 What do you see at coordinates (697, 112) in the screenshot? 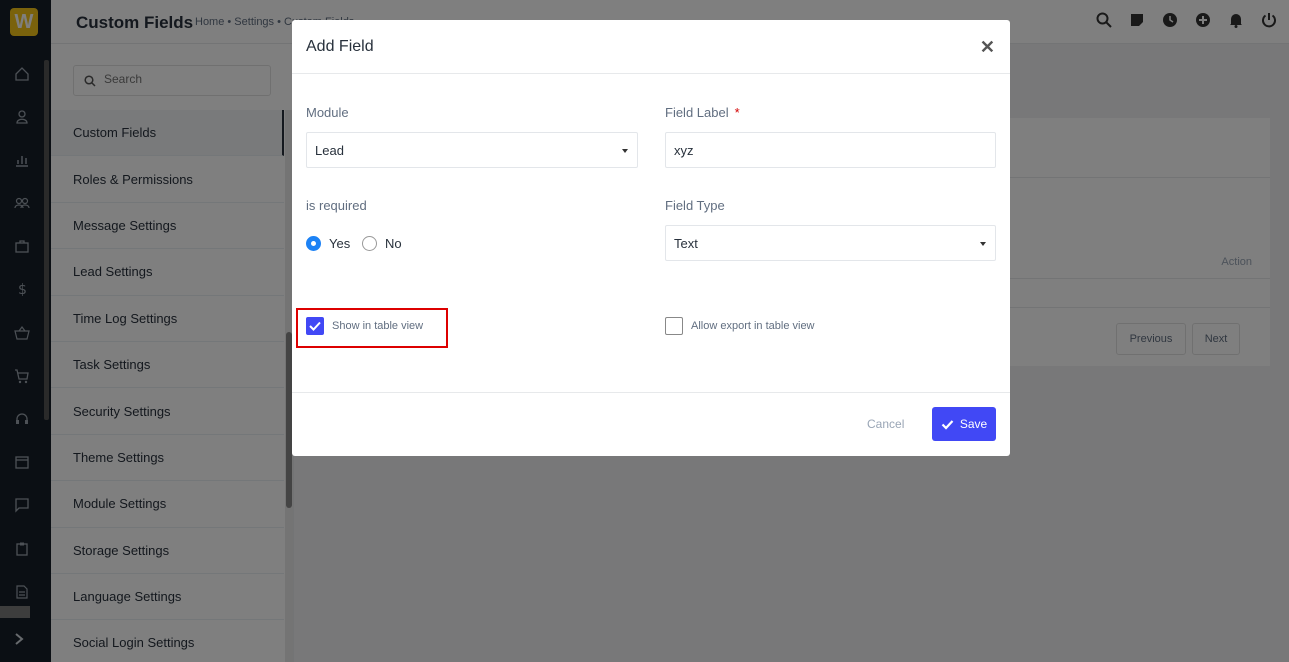
I see `field-label-text: Field Label` at bounding box center [697, 112].